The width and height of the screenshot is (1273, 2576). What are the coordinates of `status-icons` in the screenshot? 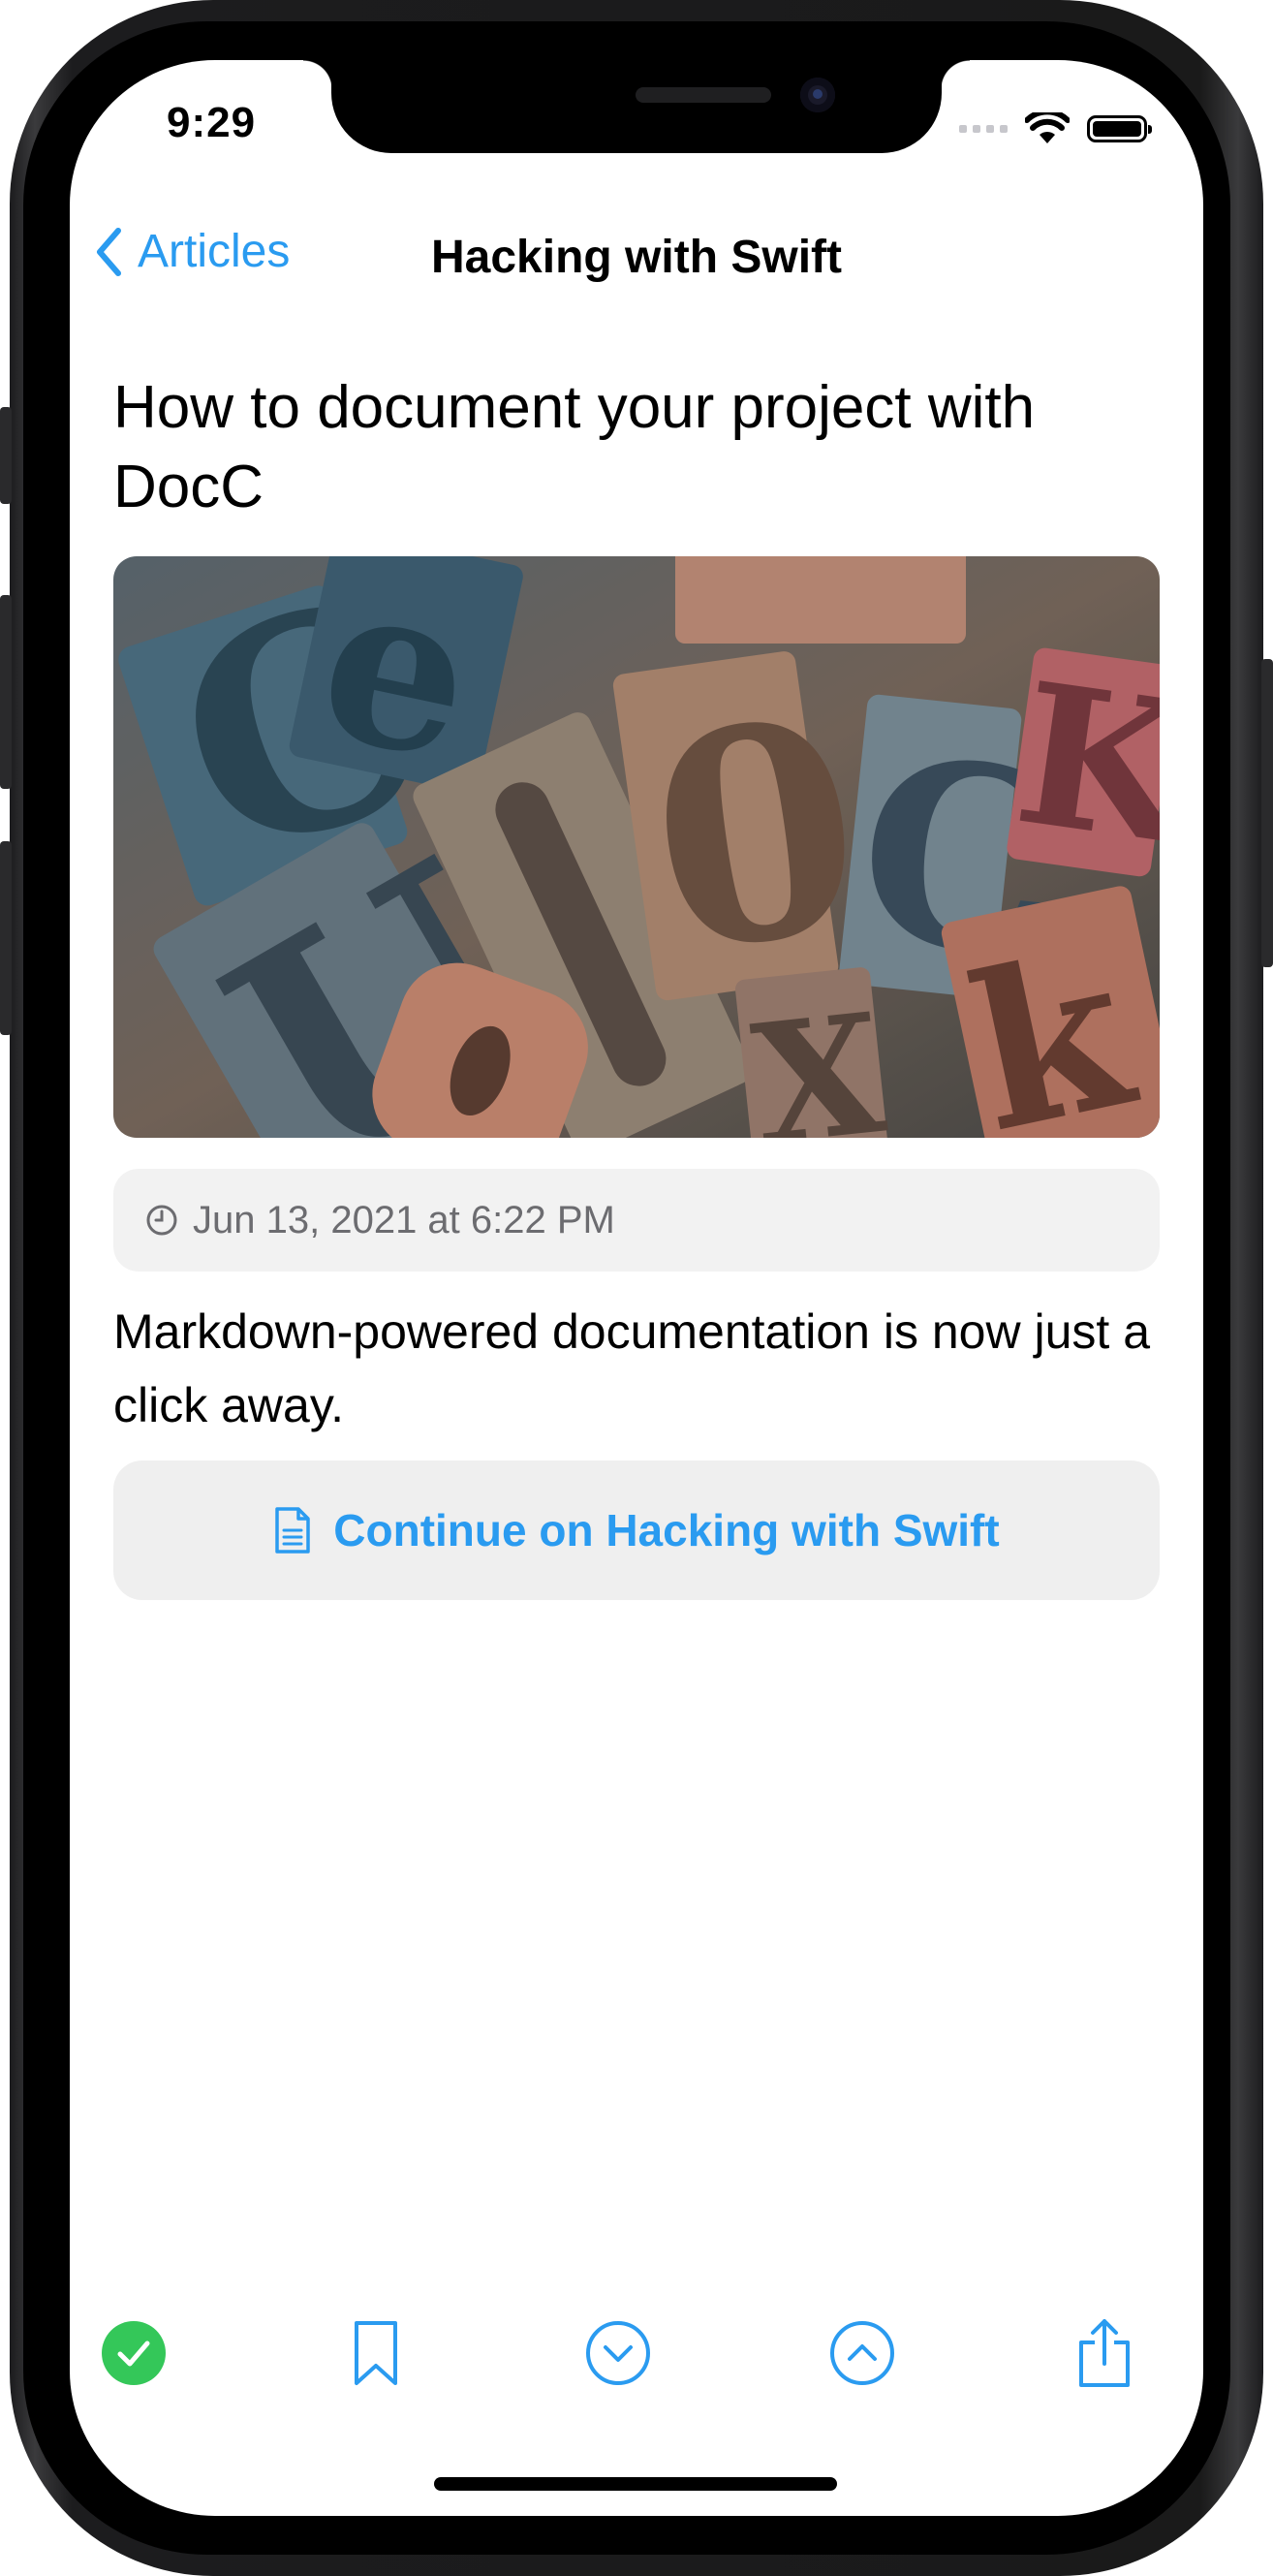 It's located at (1055, 128).